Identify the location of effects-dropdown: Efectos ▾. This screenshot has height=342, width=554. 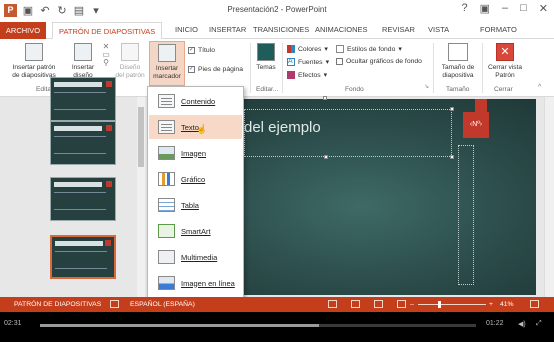
(307, 75).